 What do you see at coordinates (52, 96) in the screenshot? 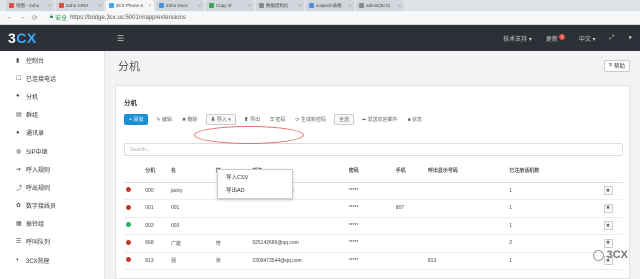
I see `sidebar-item: ● 分机` at bounding box center [52, 96].